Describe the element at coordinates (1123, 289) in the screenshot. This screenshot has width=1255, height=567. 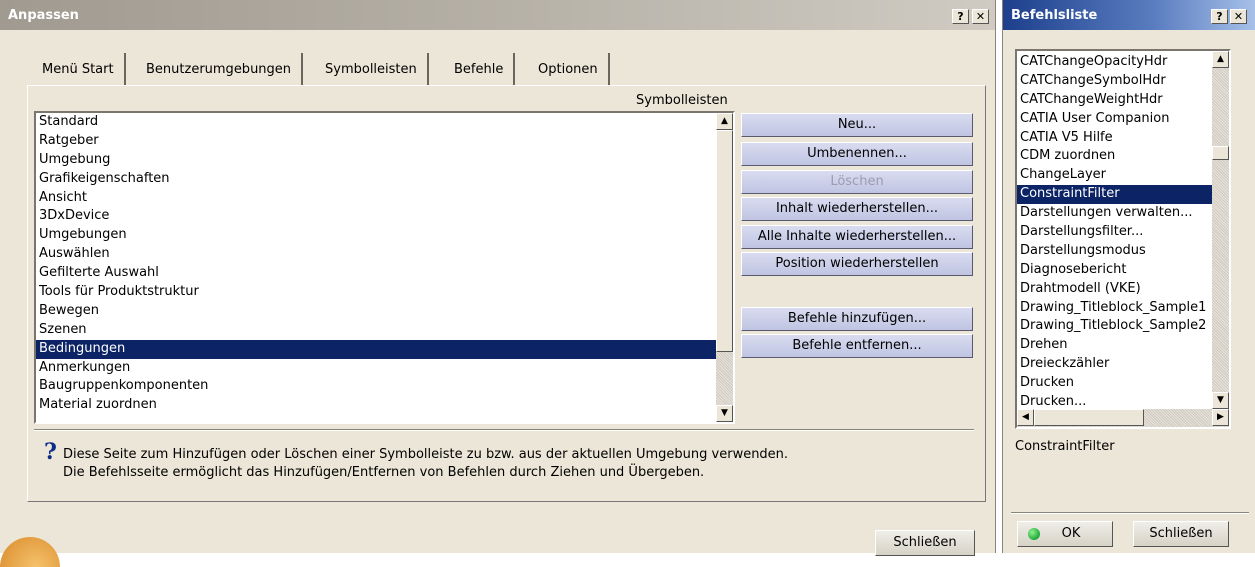
I see `command-list-item: Drahtmodell (VKE)` at that location.